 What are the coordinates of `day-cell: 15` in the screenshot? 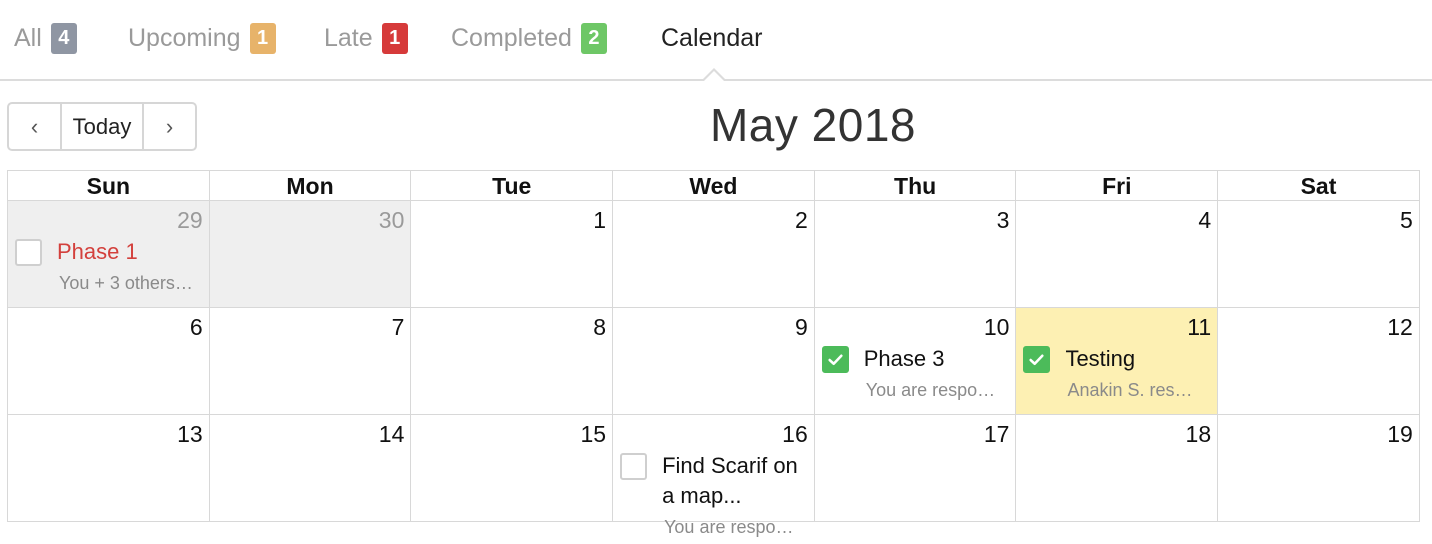 It's located at (512, 468).